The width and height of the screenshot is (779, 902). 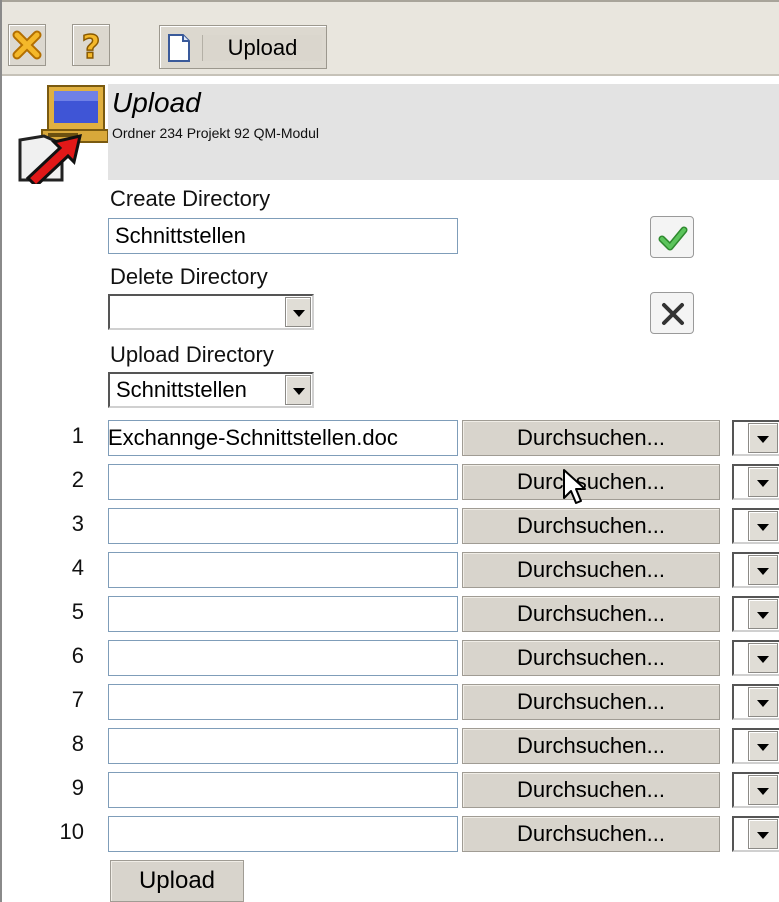 I want to click on create-directory-label: Create Directory, so click(x=190, y=198).